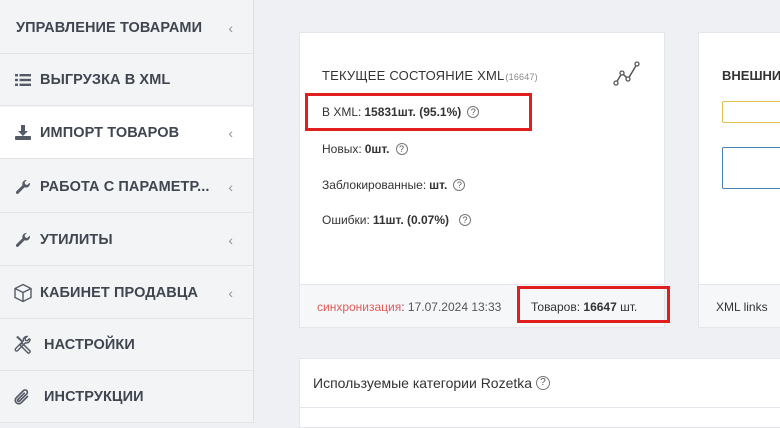  I want to click on sidebar-item-product-management: УПРАВЛЕНИЕ ТОВАРАМИ ‹, so click(126, 28).